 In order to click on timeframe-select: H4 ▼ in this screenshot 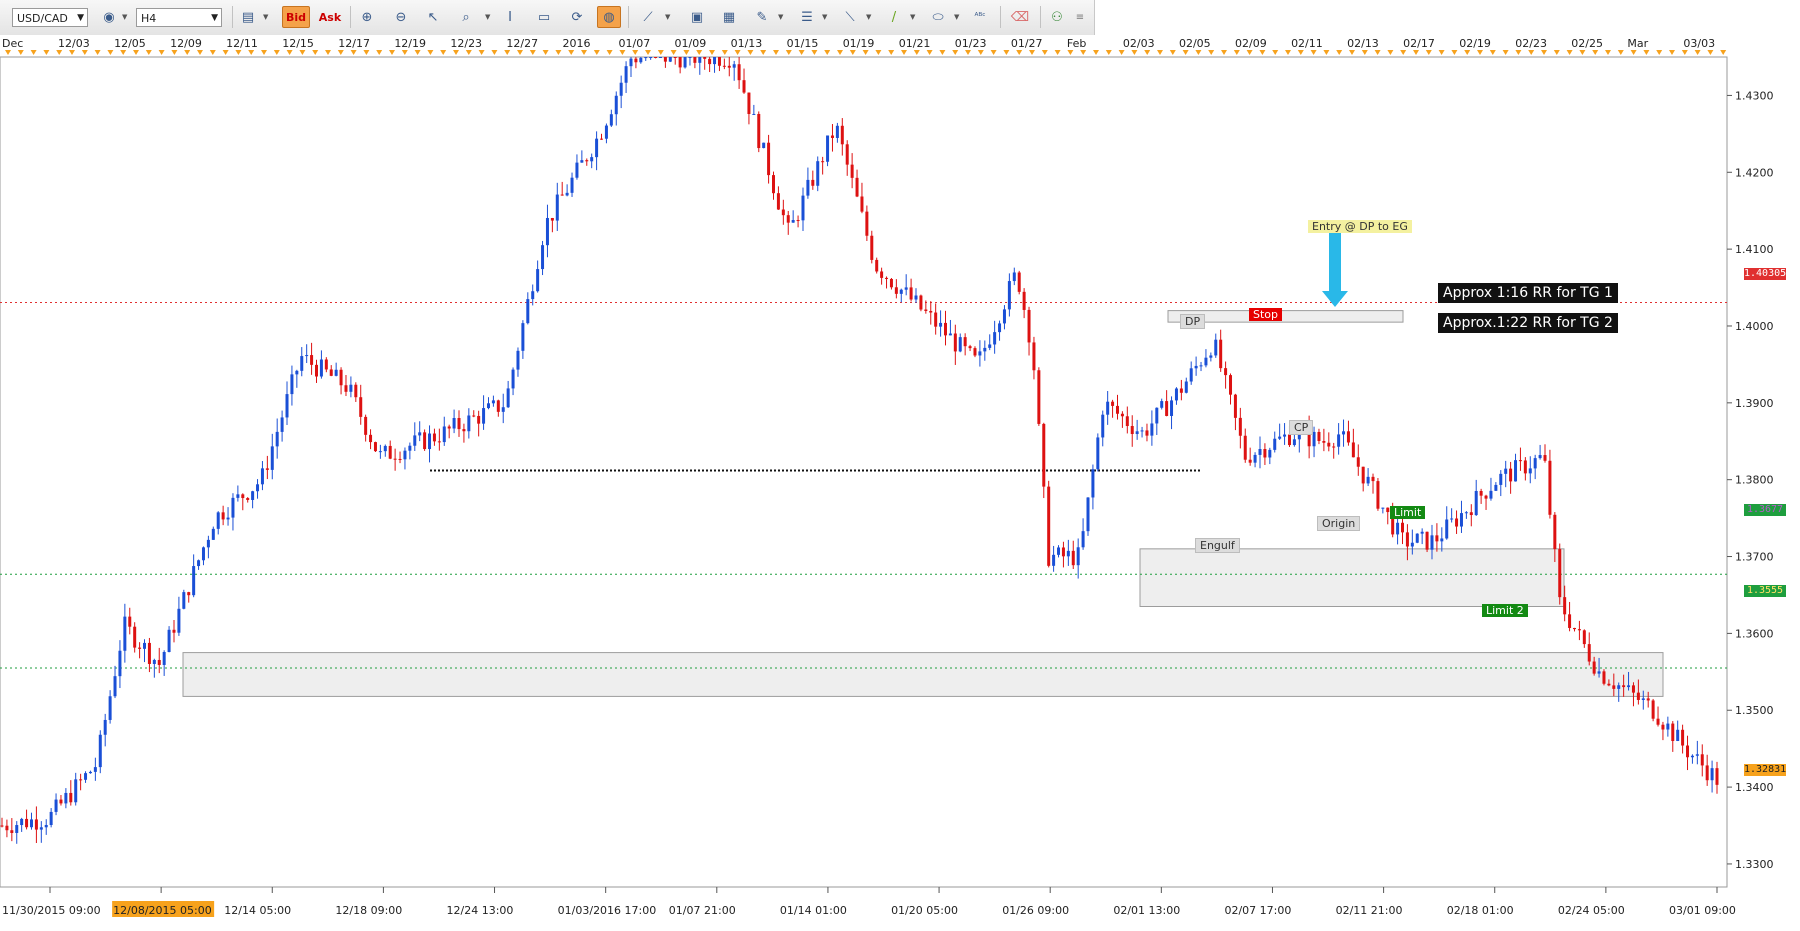, I will do `click(179, 17)`.